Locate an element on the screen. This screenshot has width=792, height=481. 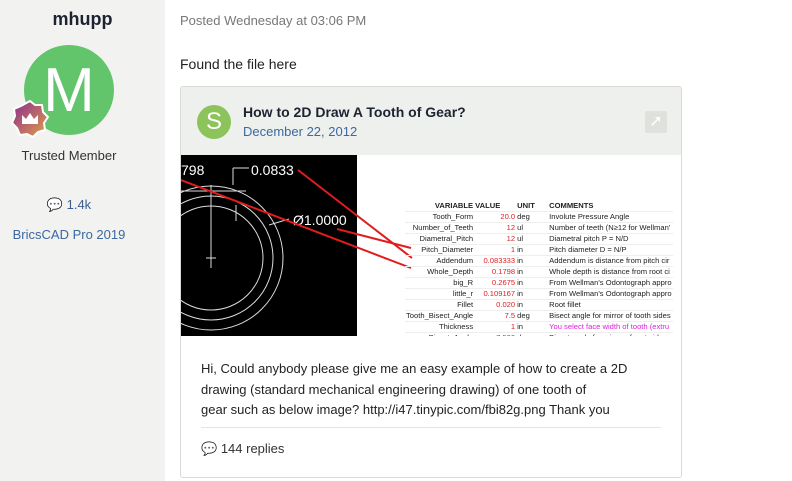
dim-label-a: 798 is located at coordinates (193, 170).